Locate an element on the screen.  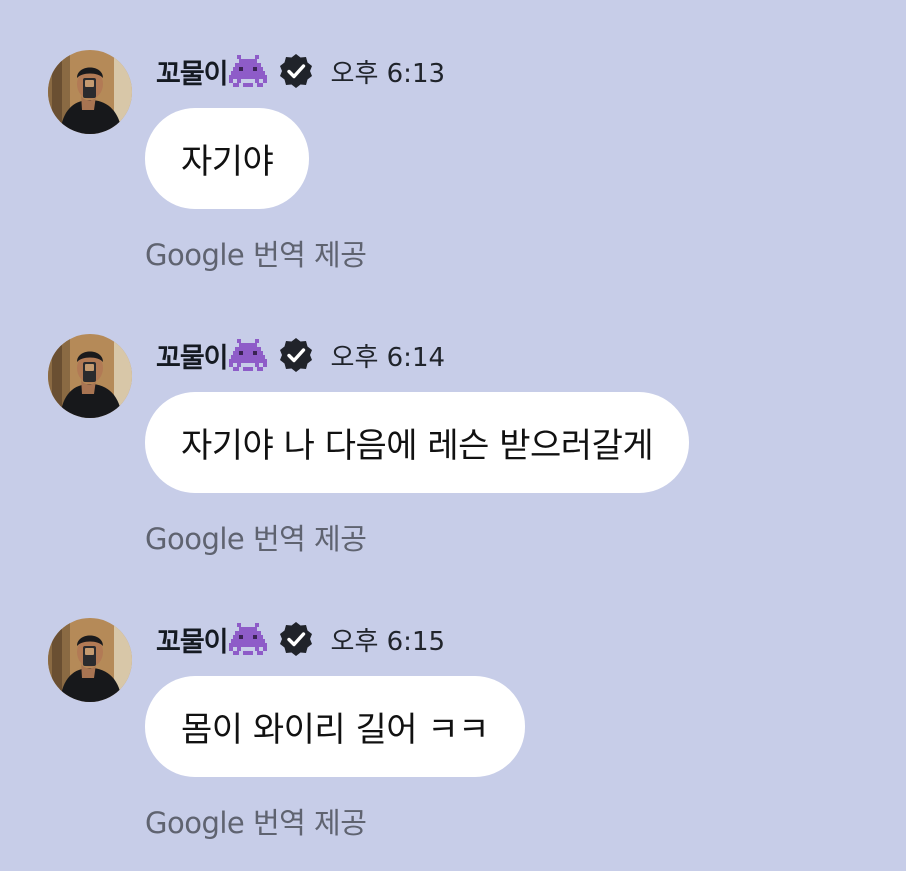
message-time: 오후 6:14 is located at coordinates (388, 357).